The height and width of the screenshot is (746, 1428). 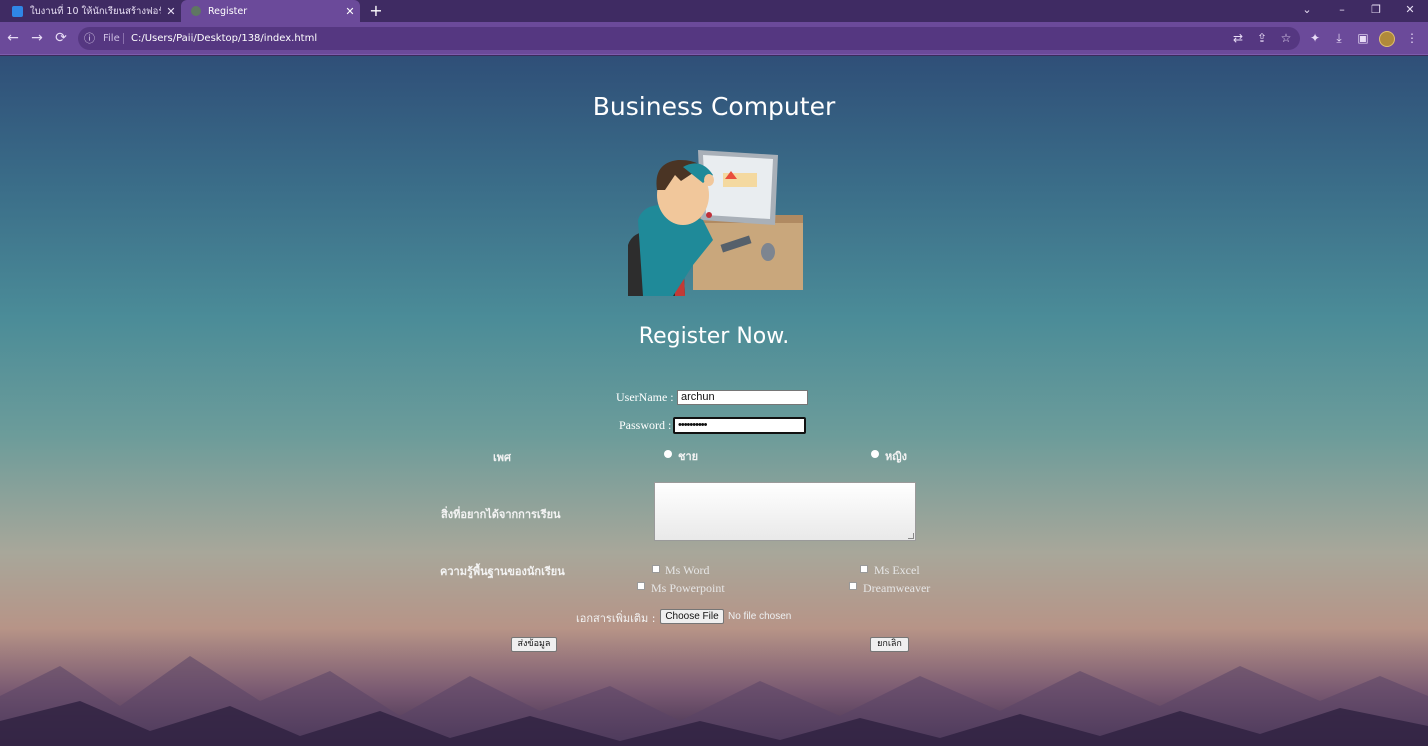 I want to click on no-file-text: No file chosen, so click(x=760, y=616).